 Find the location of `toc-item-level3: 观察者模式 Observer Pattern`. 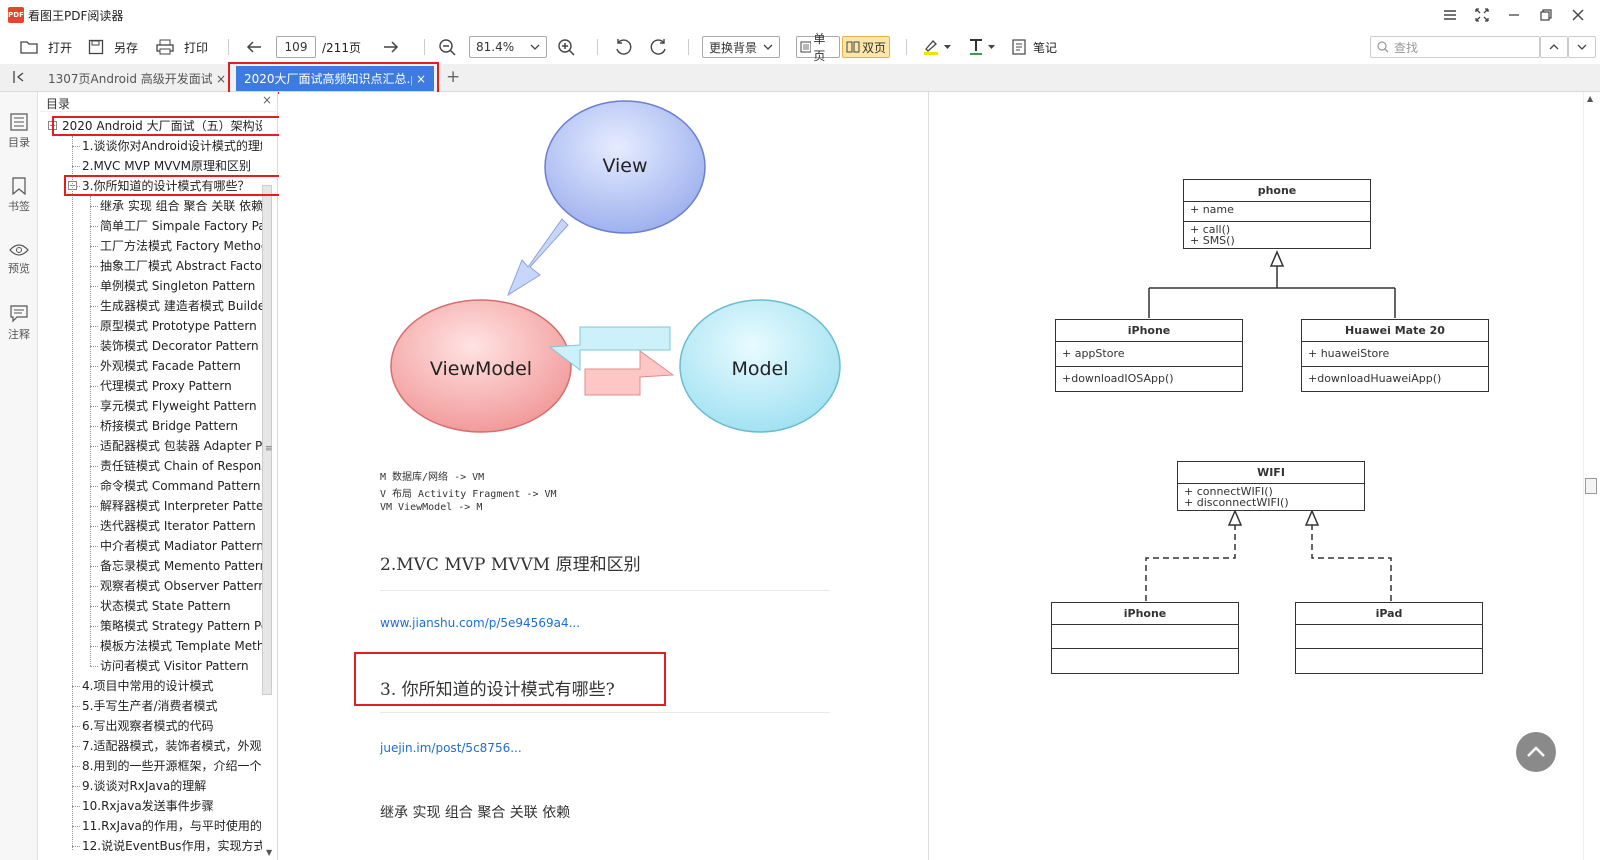

toc-item-level3: 观察者模式 Observer Pattern is located at coordinates (181, 586).